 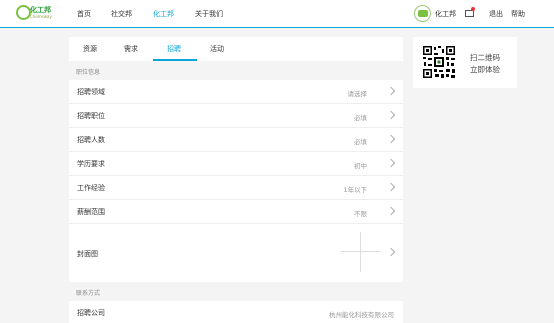 I want to click on section-job-info: 职位信息, so click(x=88, y=72).